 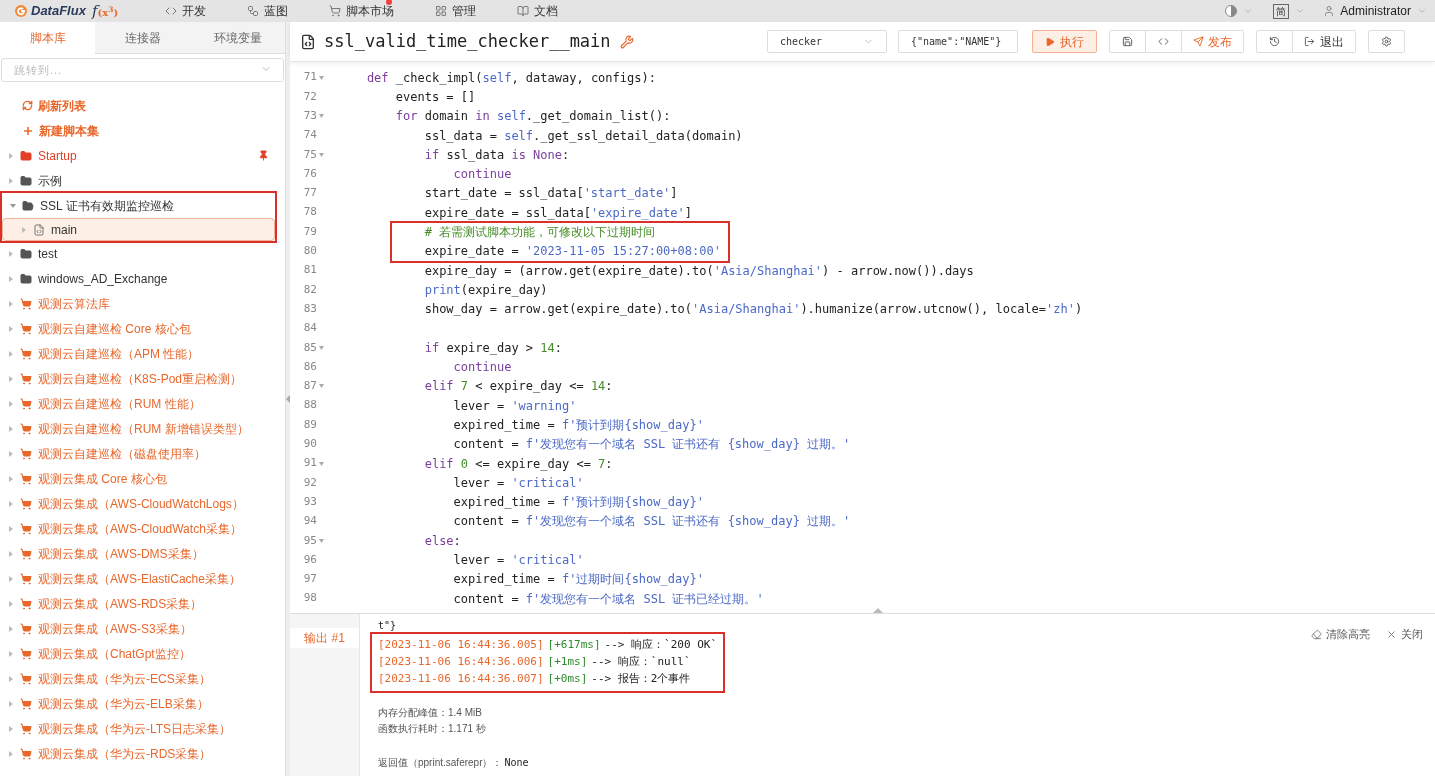 I want to click on tree-item: 观测云自建巡检（APM 性能）, so click(x=119, y=353).